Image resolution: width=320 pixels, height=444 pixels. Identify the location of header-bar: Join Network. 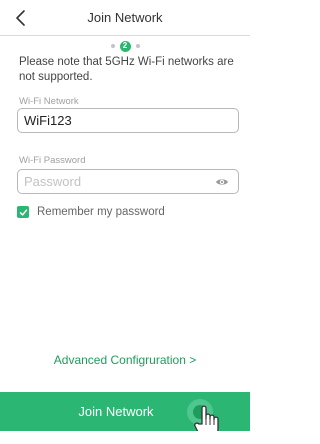
(125, 18).